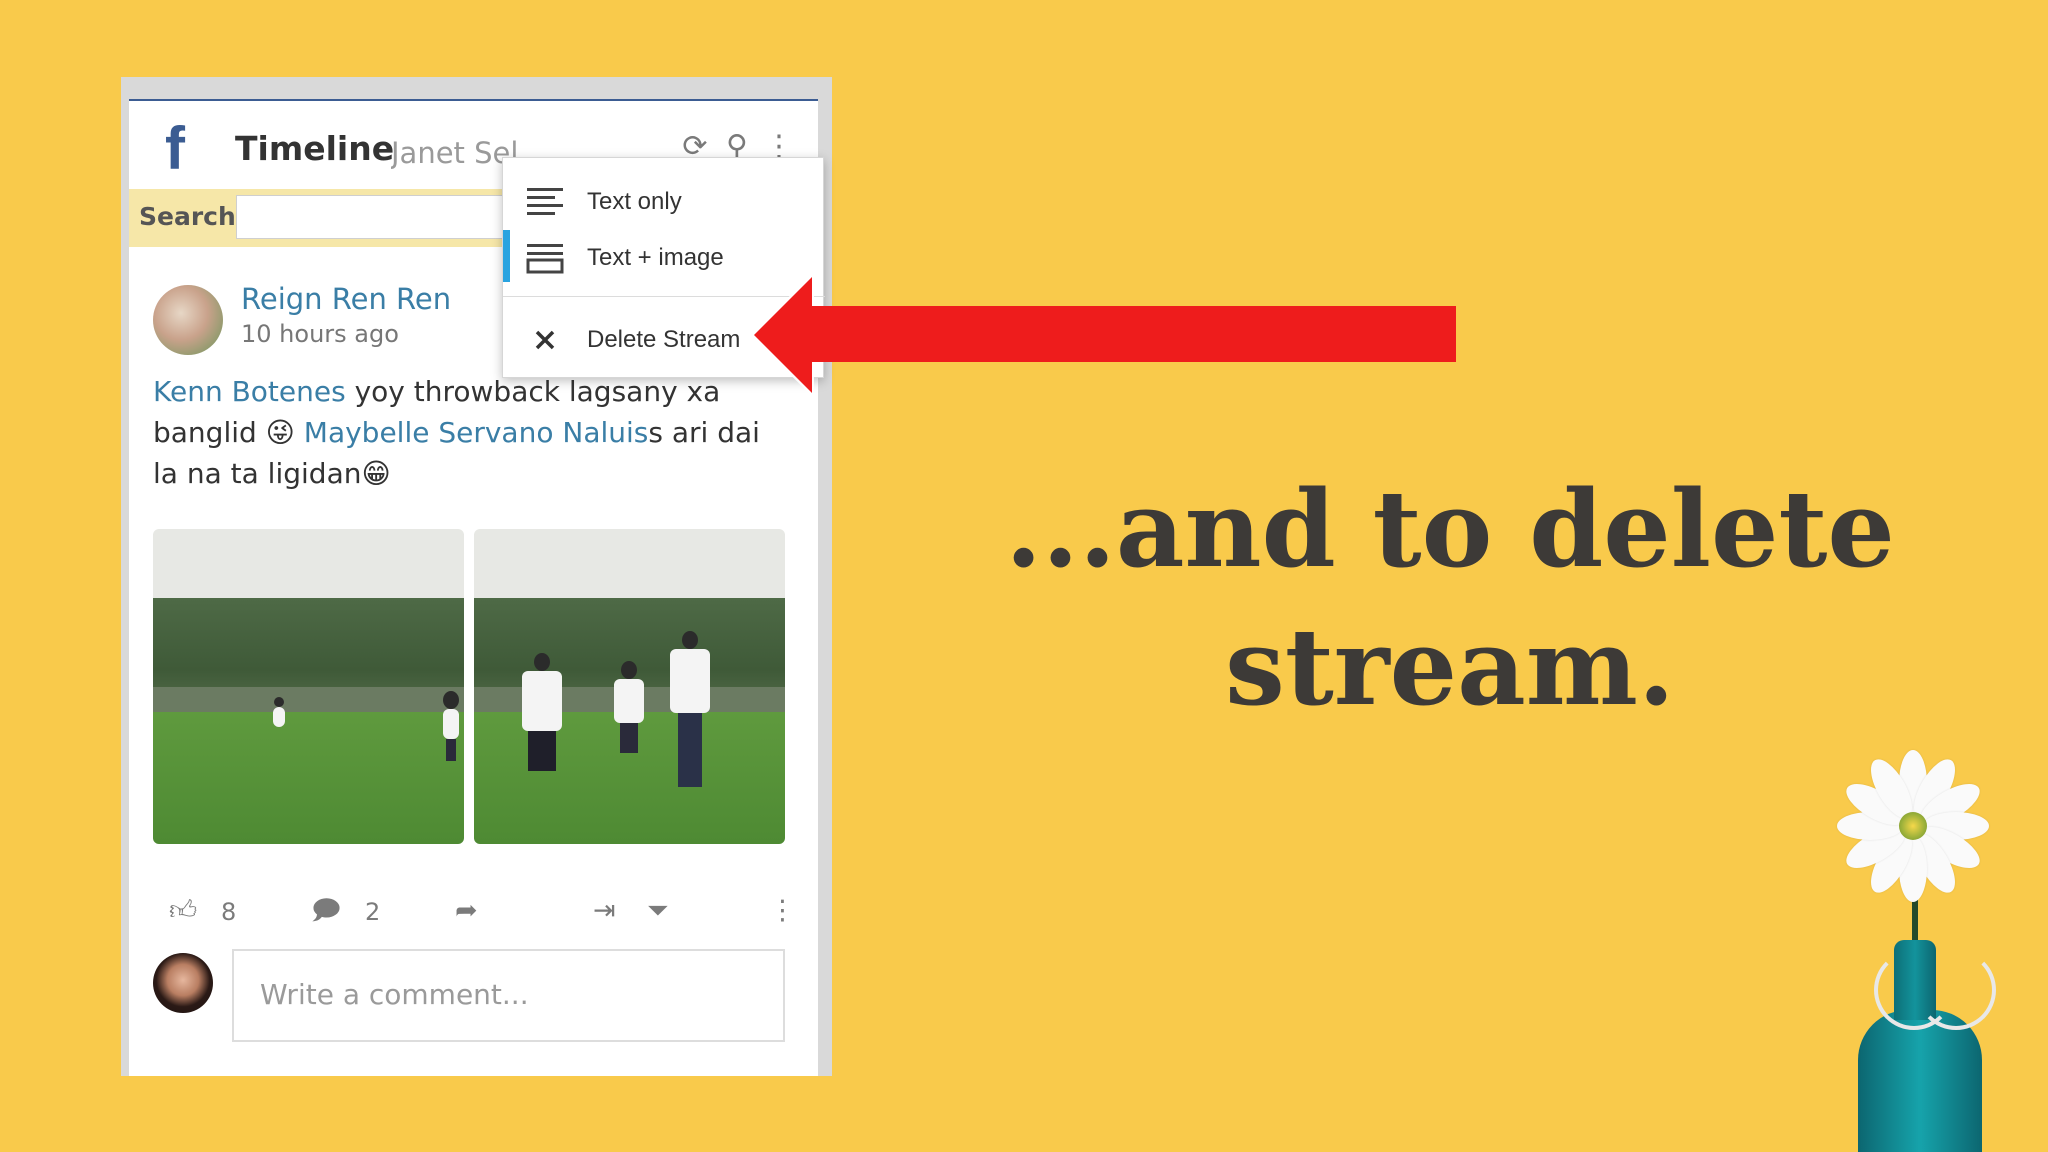 The image size is (2048, 1152). Describe the element at coordinates (188, 320) in the screenshot. I see `author-avatar` at that location.